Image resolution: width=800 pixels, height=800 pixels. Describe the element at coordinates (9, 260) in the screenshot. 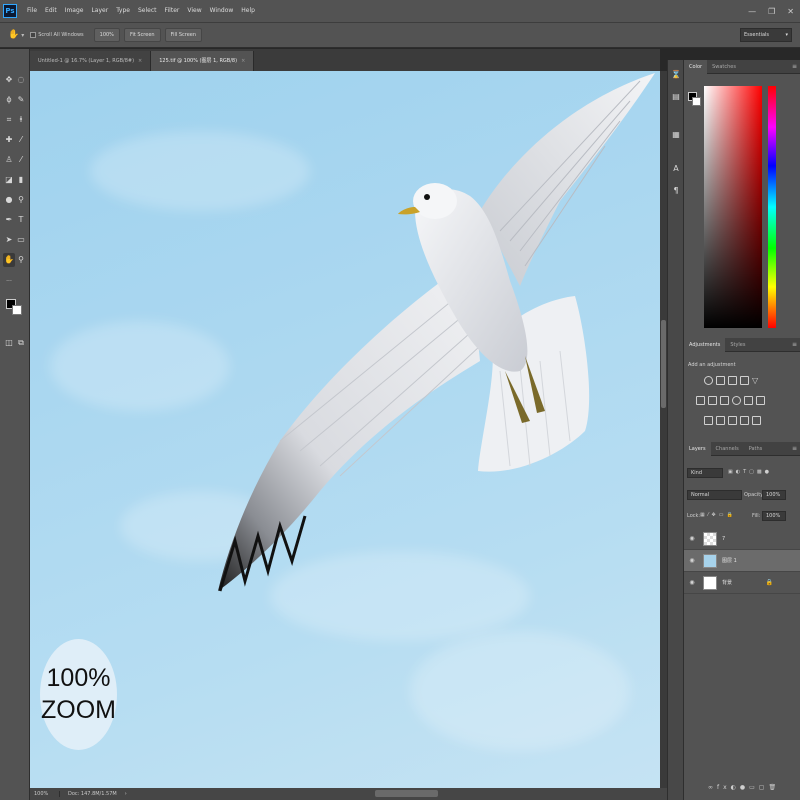

I see `hand-tool-button-icon: ✋` at that location.